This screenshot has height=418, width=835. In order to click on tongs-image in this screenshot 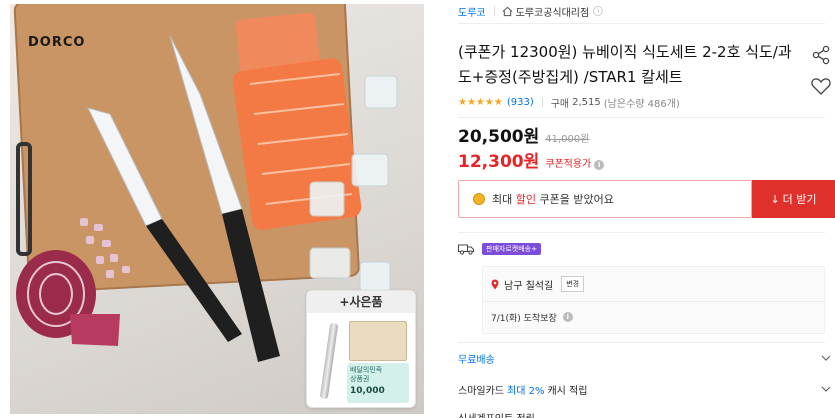, I will do `click(329, 361)`.